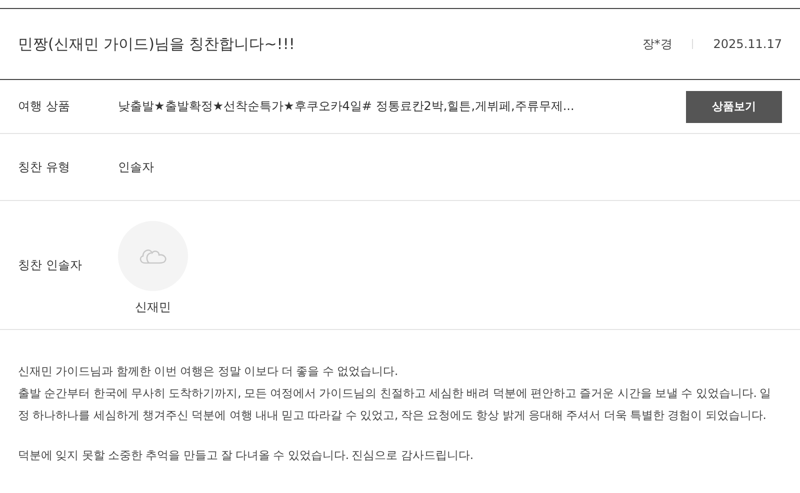 The image size is (800, 493). Describe the element at coordinates (208, 371) in the screenshot. I see `review-paragraph: 신재민 가이드님과 함께한 이번 여행은 정말 이보다 더 좋을 수 없었습니다.` at that location.